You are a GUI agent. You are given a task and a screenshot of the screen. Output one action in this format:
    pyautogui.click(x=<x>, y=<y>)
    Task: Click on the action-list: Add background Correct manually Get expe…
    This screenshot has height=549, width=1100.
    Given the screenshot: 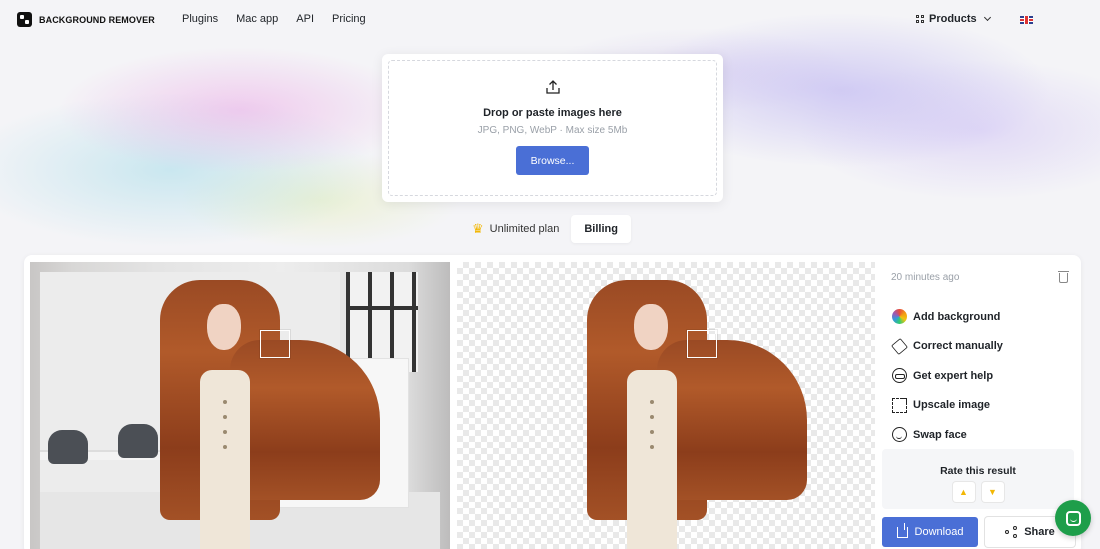 What is the action you would take?
    pyautogui.click(x=947, y=376)
    